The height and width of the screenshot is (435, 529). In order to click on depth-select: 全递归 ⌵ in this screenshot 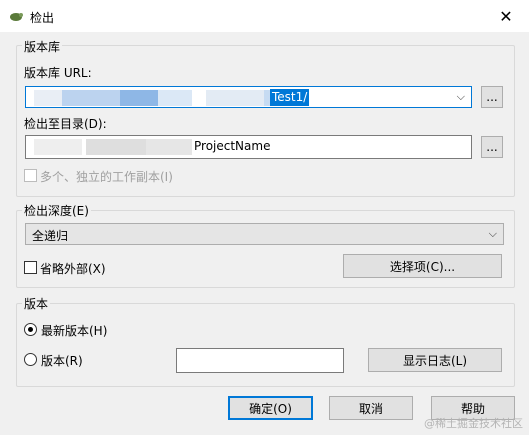, I will do `click(264, 234)`.